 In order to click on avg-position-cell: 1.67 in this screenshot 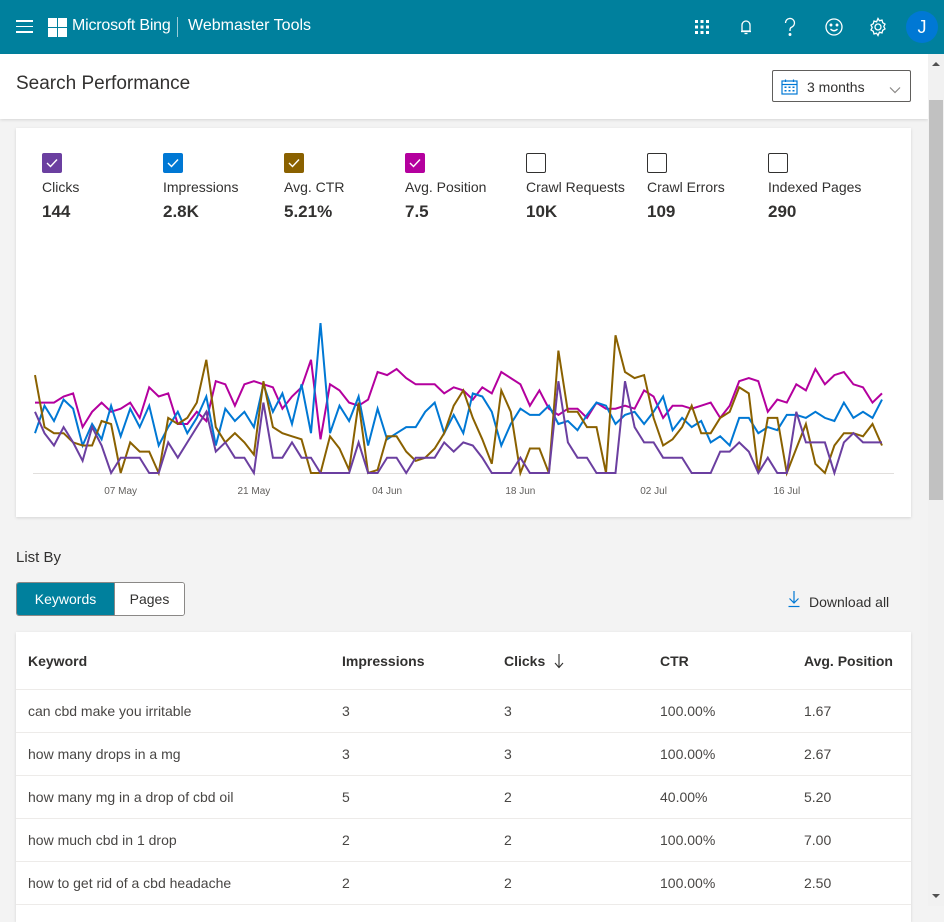, I will do `click(818, 711)`.